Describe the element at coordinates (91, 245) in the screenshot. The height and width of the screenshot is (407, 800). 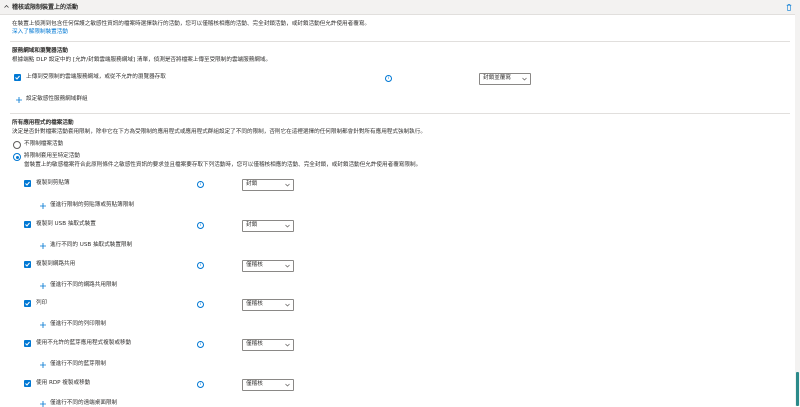
I see `add-restriction-link: 進行不同的 USB 抽取式裝置限制` at that location.